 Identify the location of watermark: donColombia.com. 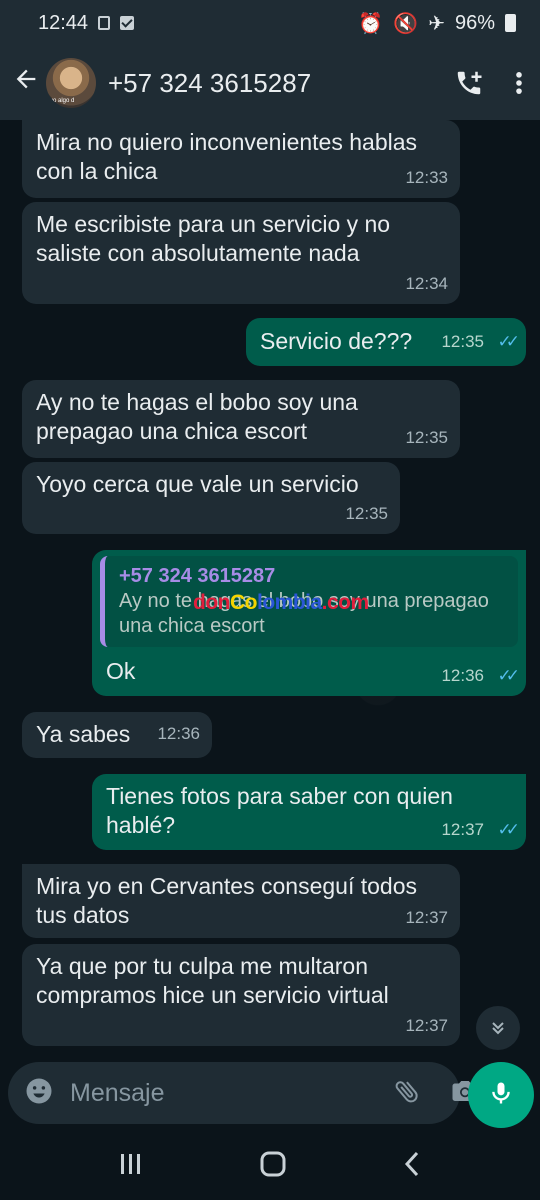
(281, 602).